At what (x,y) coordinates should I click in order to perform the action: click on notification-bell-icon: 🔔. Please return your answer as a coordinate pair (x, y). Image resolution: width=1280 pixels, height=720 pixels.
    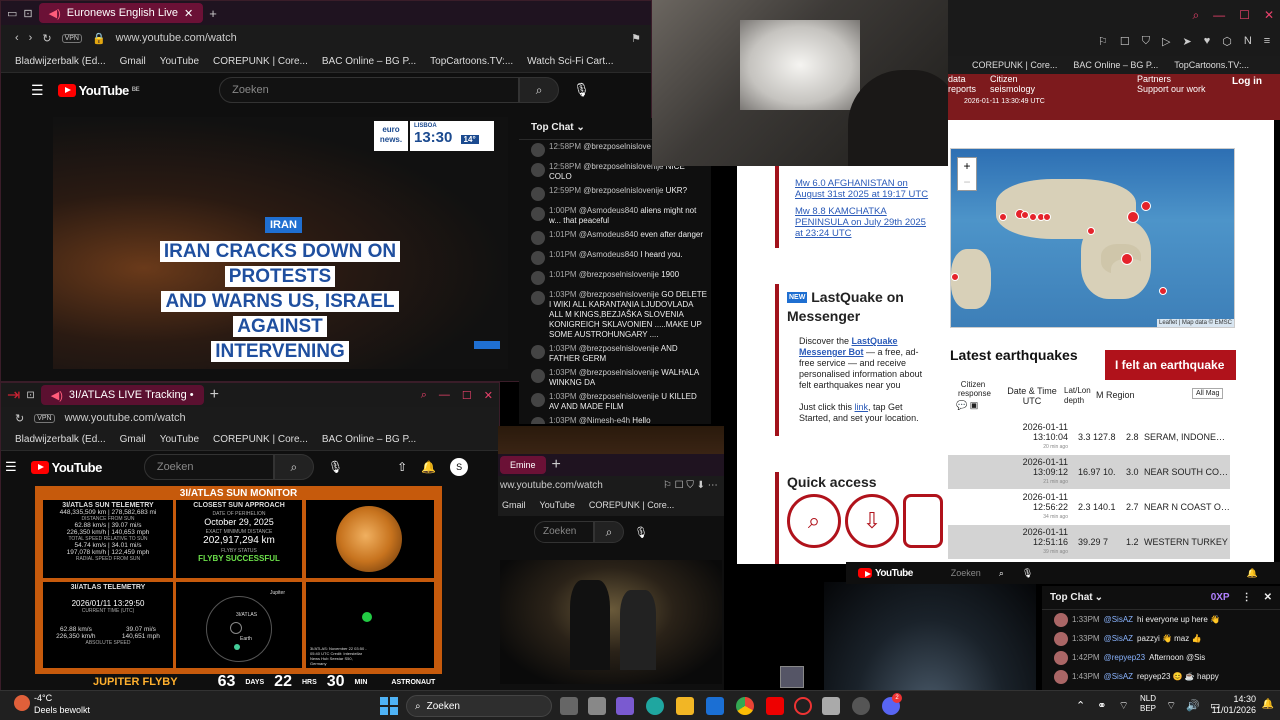
    Looking at the image, I should click on (1268, 704).